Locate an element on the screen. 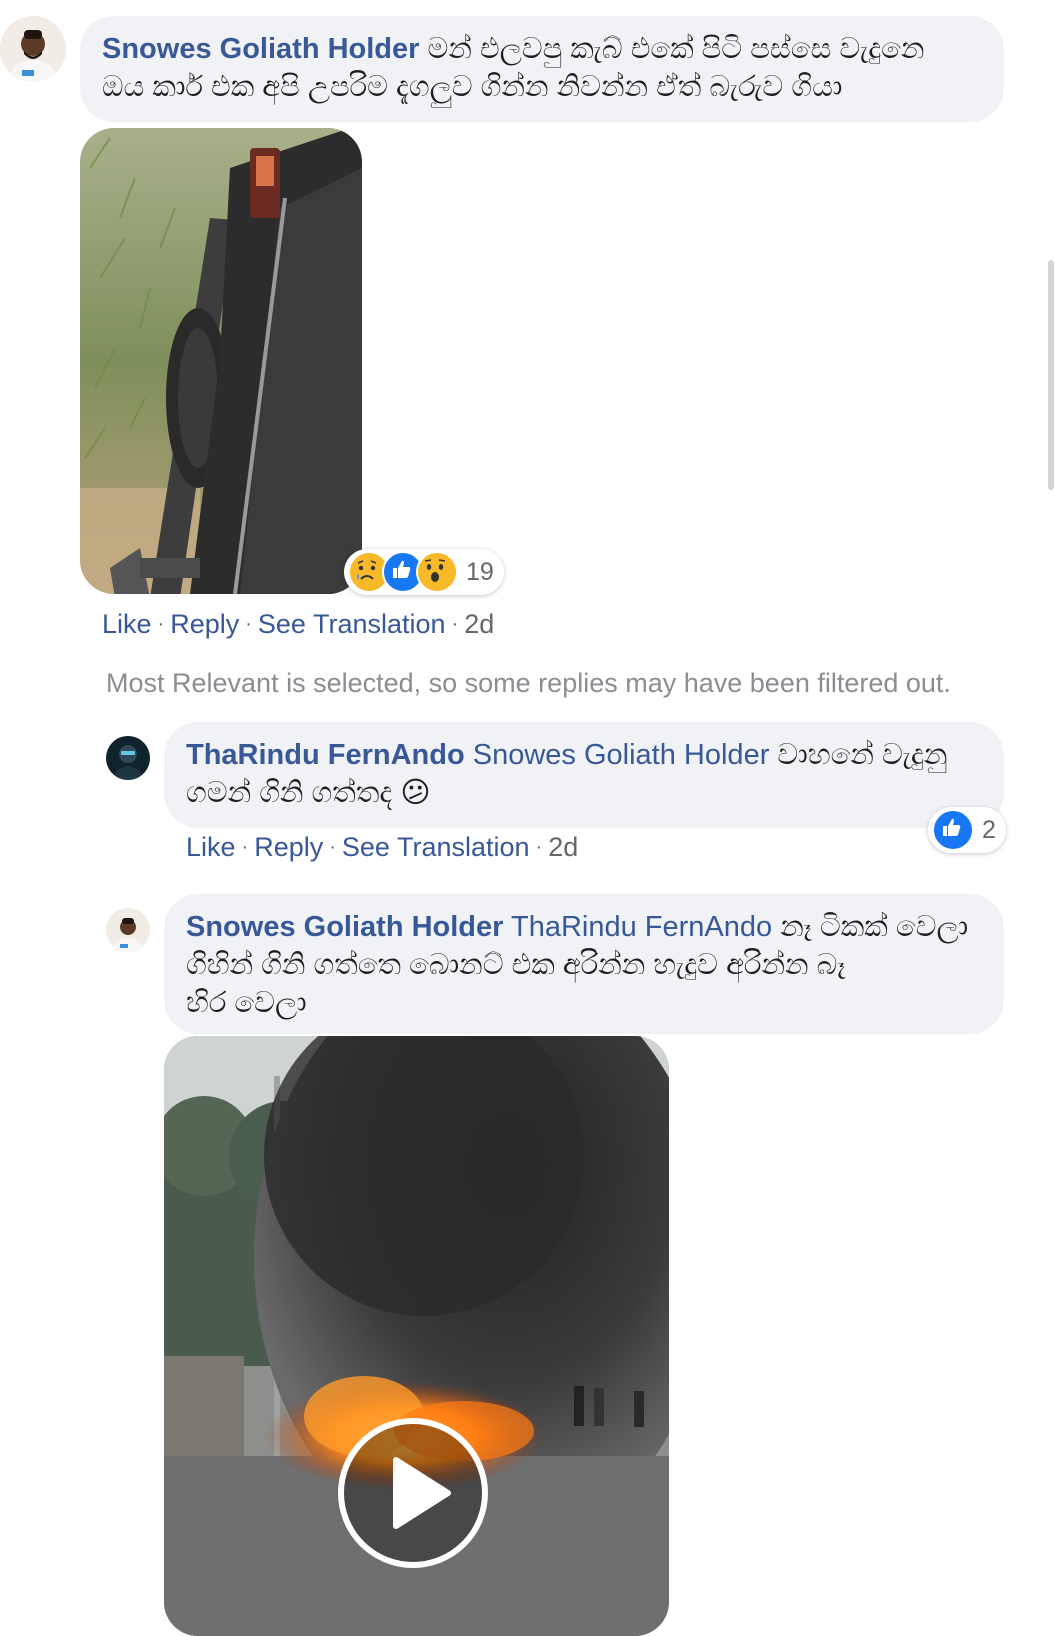 The width and height of the screenshot is (1055, 1636). reaction-count: 19 is located at coordinates (480, 571).